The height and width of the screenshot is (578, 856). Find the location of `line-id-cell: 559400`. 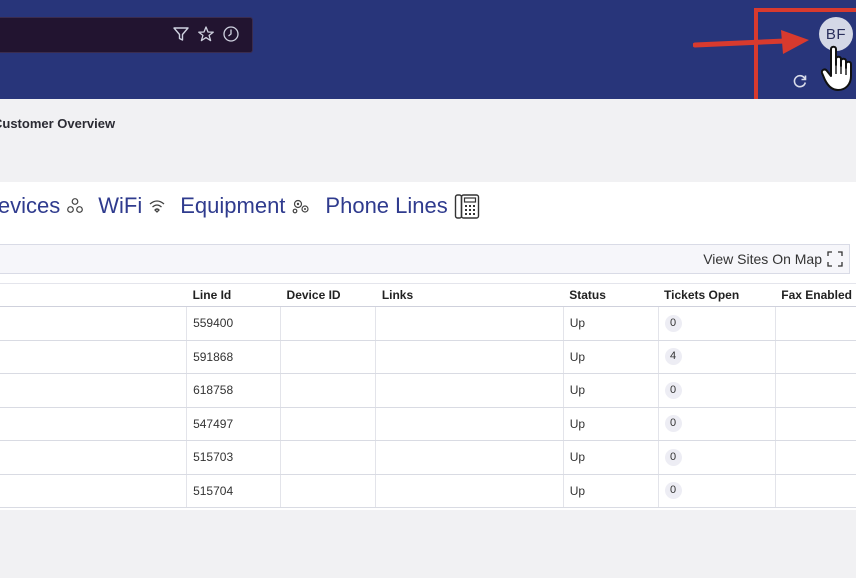

line-id-cell: 559400 is located at coordinates (233, 323).